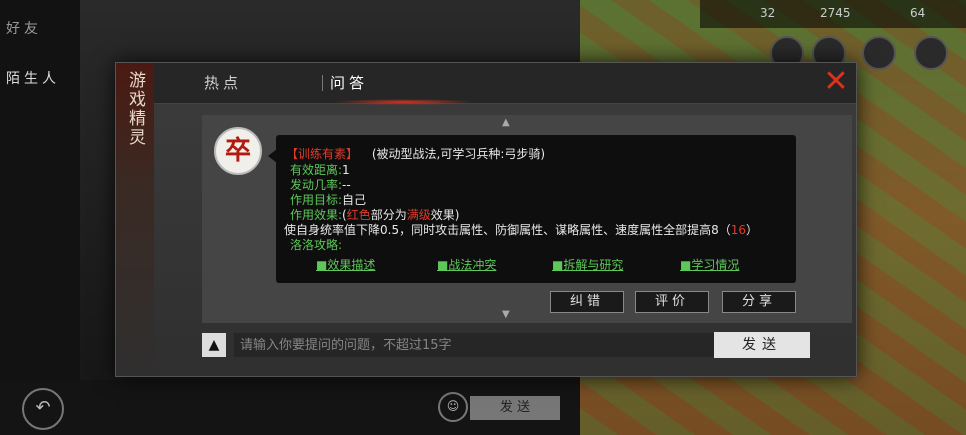 Image resolution: width=966 pixels, height=435 pixels. Describe the element at coordinates (931, 53) in the screenshot. I see `location-icon` at that location.